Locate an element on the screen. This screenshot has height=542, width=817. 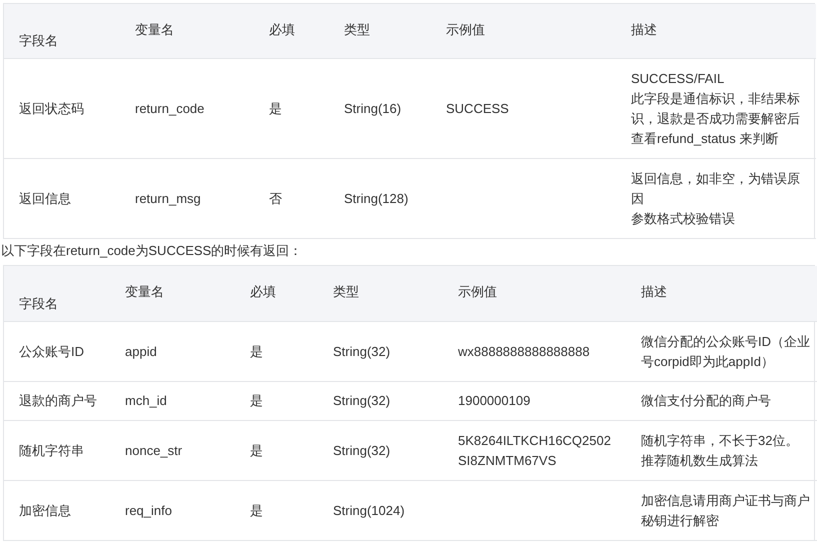
table-cell-text: 返回信息，如非空，为错误原 因 参数格式校验错误 is located at coordinates (716, 199).